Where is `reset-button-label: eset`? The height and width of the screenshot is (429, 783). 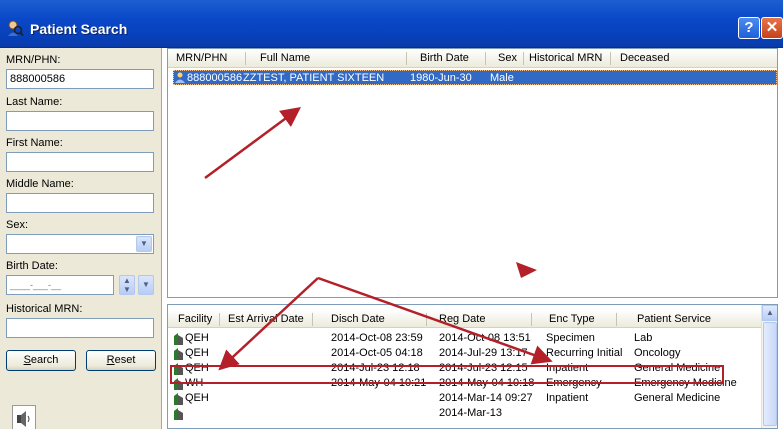
reset-button-label: eset is located at coordinates (125, 360).